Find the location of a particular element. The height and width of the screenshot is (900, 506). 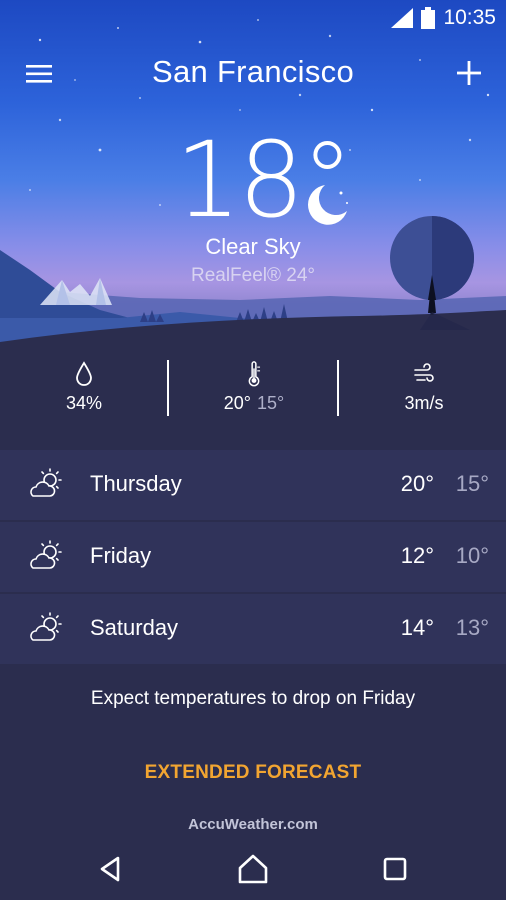

forecast-summary: Expect temperatures to drop on Friday is located at coordinates (253, 698).